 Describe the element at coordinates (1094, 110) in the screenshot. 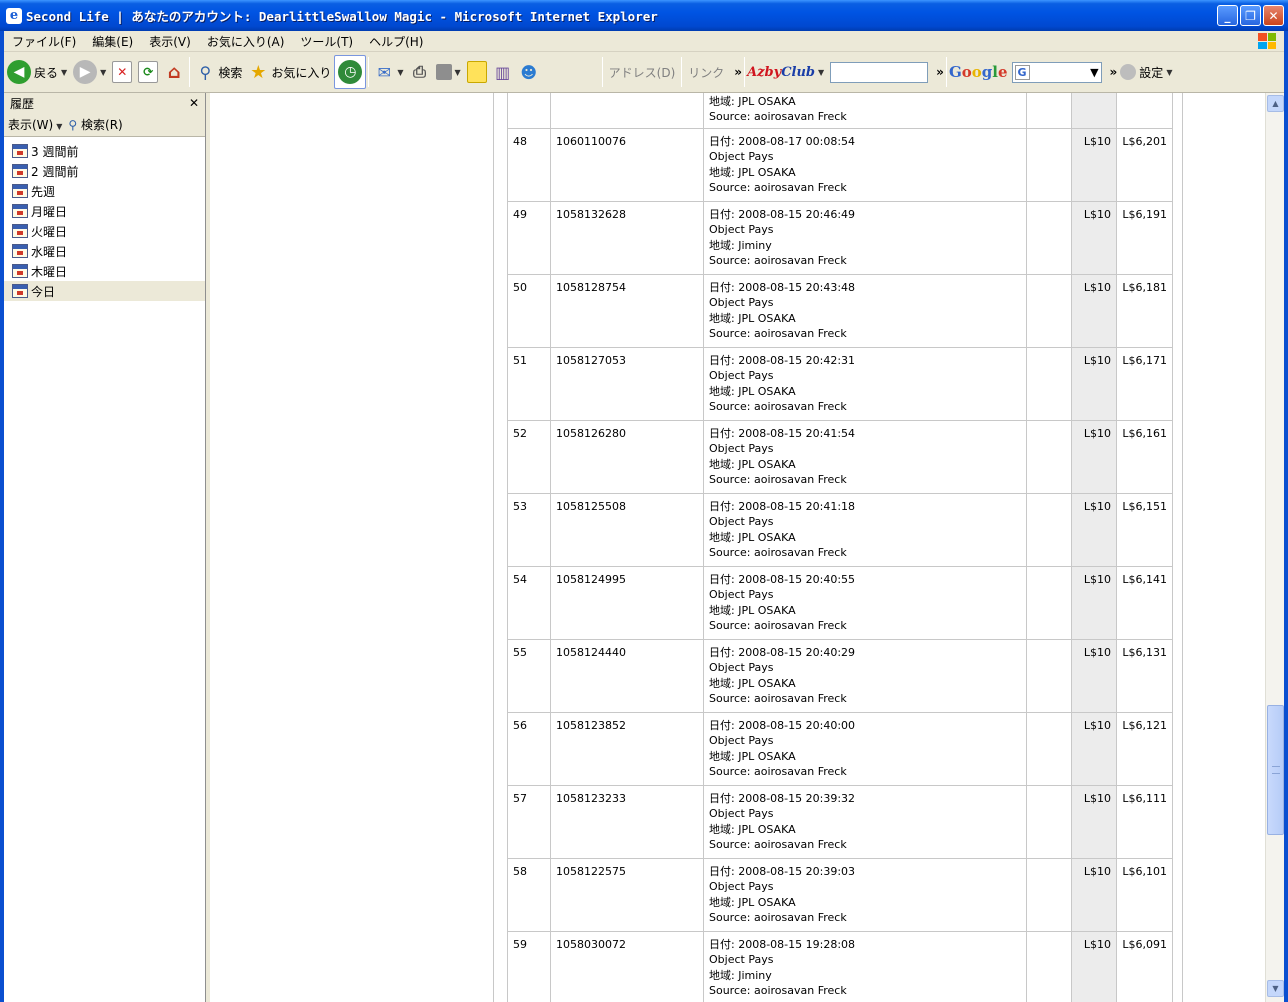

I see `transaction-amount` at that location.